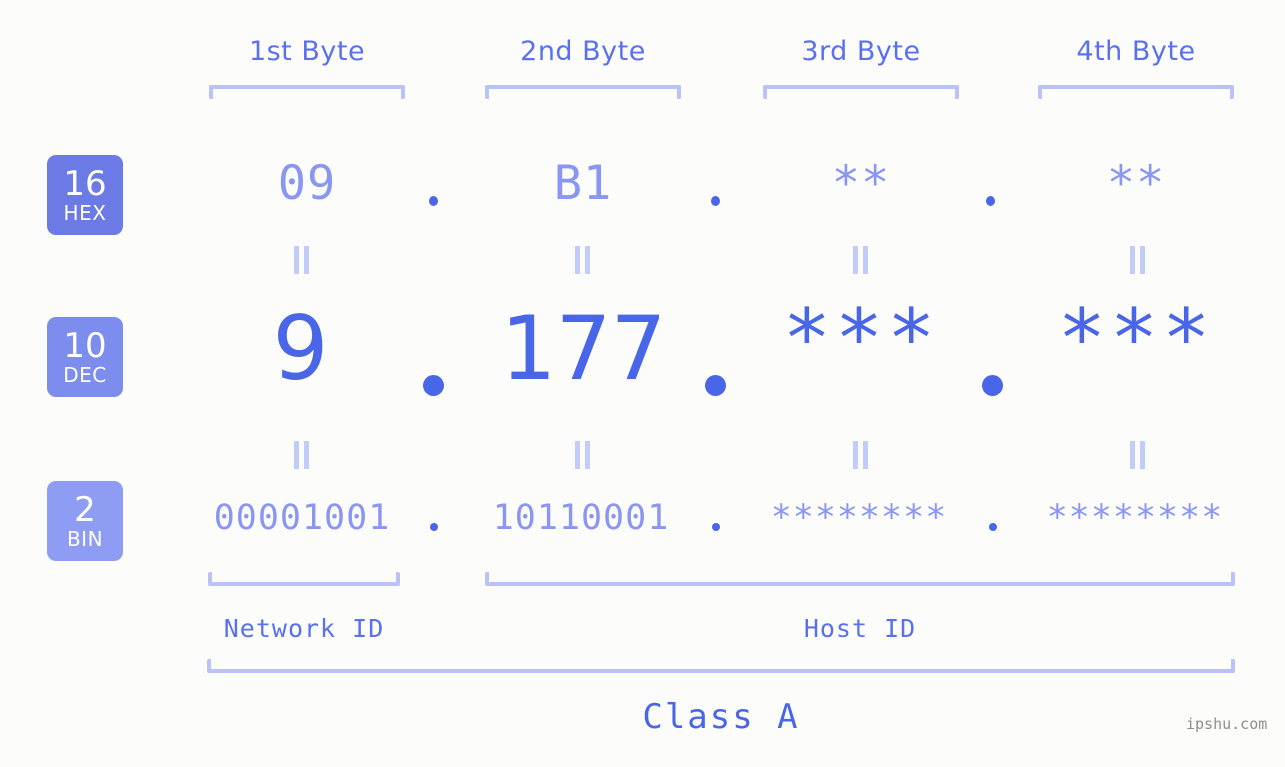 The image size is (1285, 767). What do you see at coordinates (721, 666) in the screenshot?
I see `class-bracket` at bounding box center [721, 666].